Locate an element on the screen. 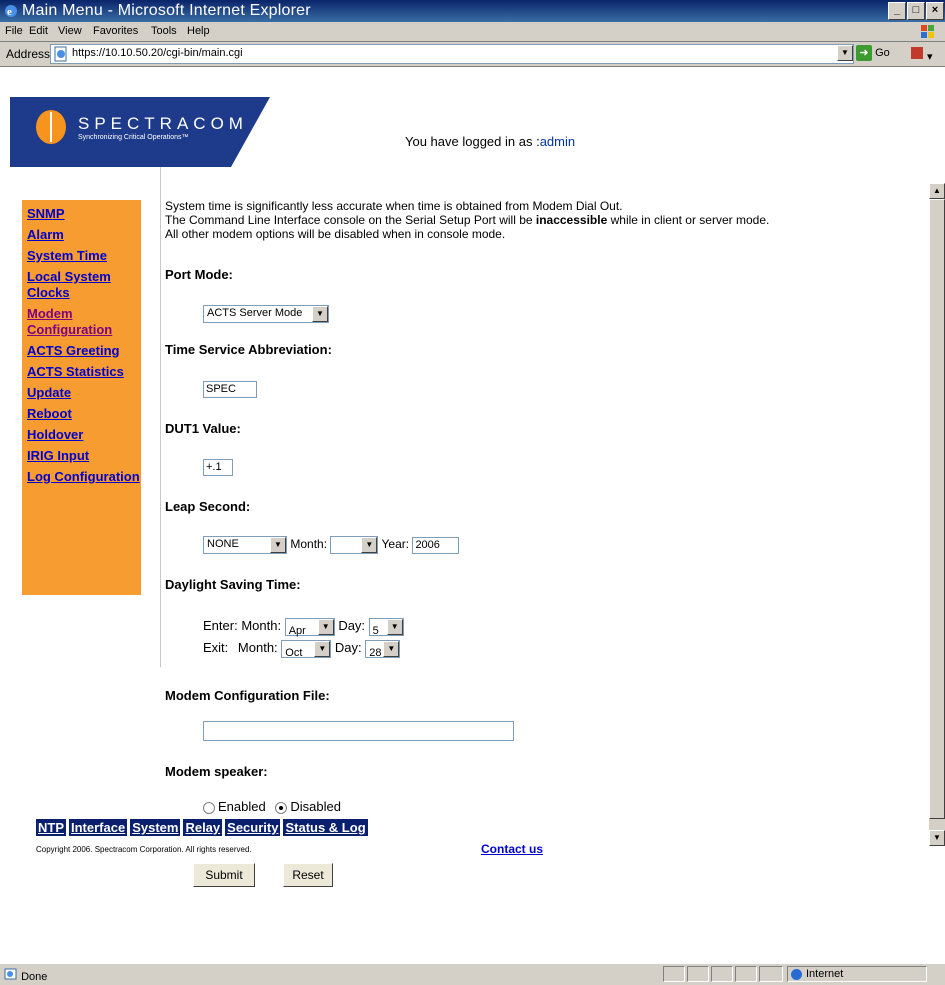  port-mode-label: Port Mode: is located at coordinates (199, 274).